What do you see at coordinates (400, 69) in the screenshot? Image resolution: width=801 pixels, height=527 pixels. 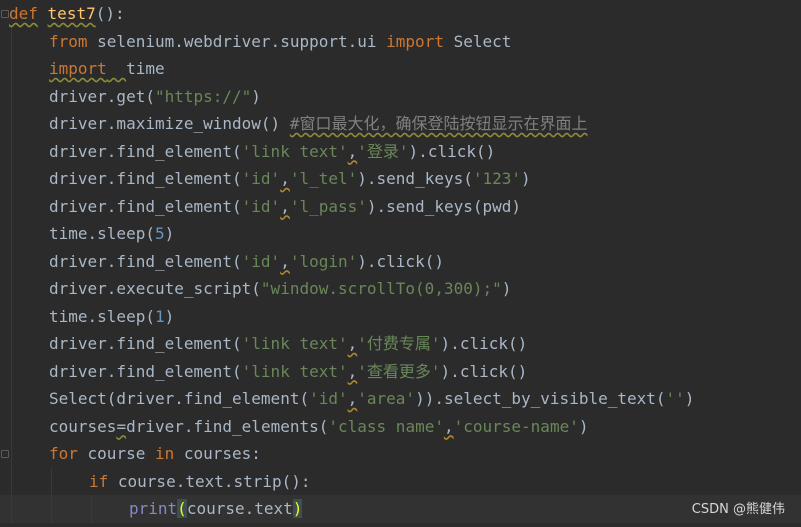 I see `code-line: import time` at bounding box center [400, 69].